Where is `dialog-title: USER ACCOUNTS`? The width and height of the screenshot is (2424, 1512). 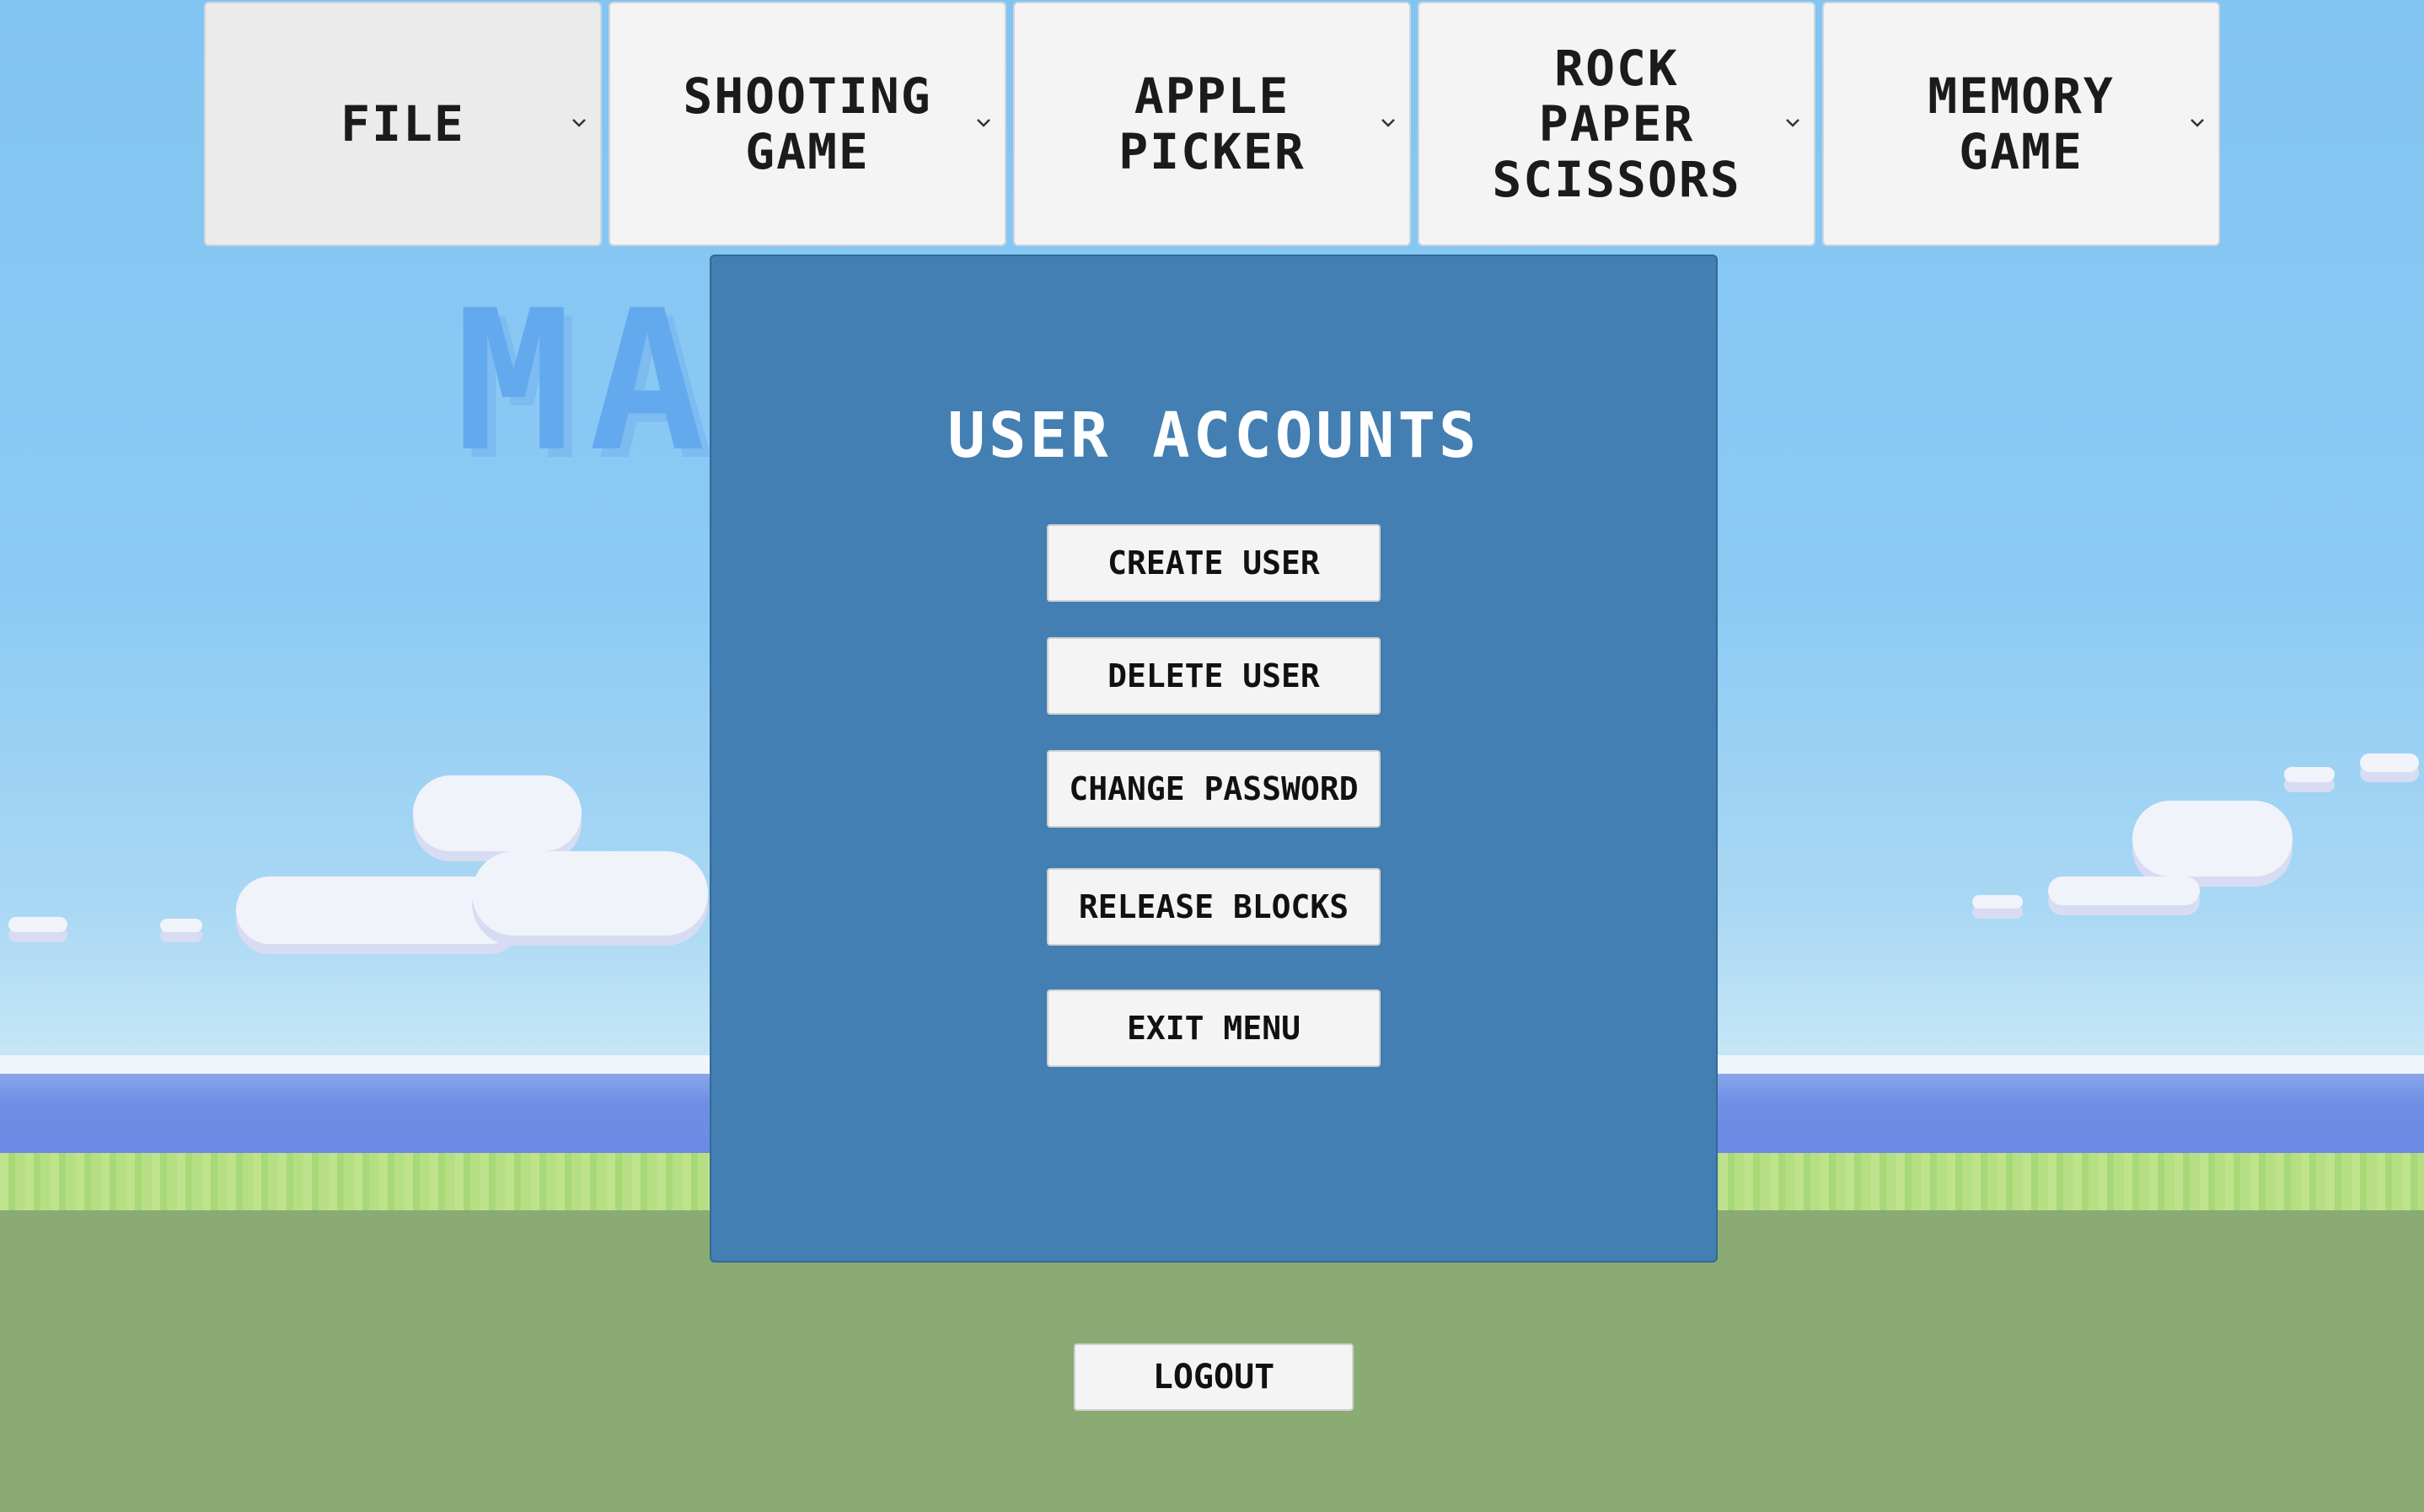
dialog-title: USER ACCOUNTS is located at coordinates (1214, 435).